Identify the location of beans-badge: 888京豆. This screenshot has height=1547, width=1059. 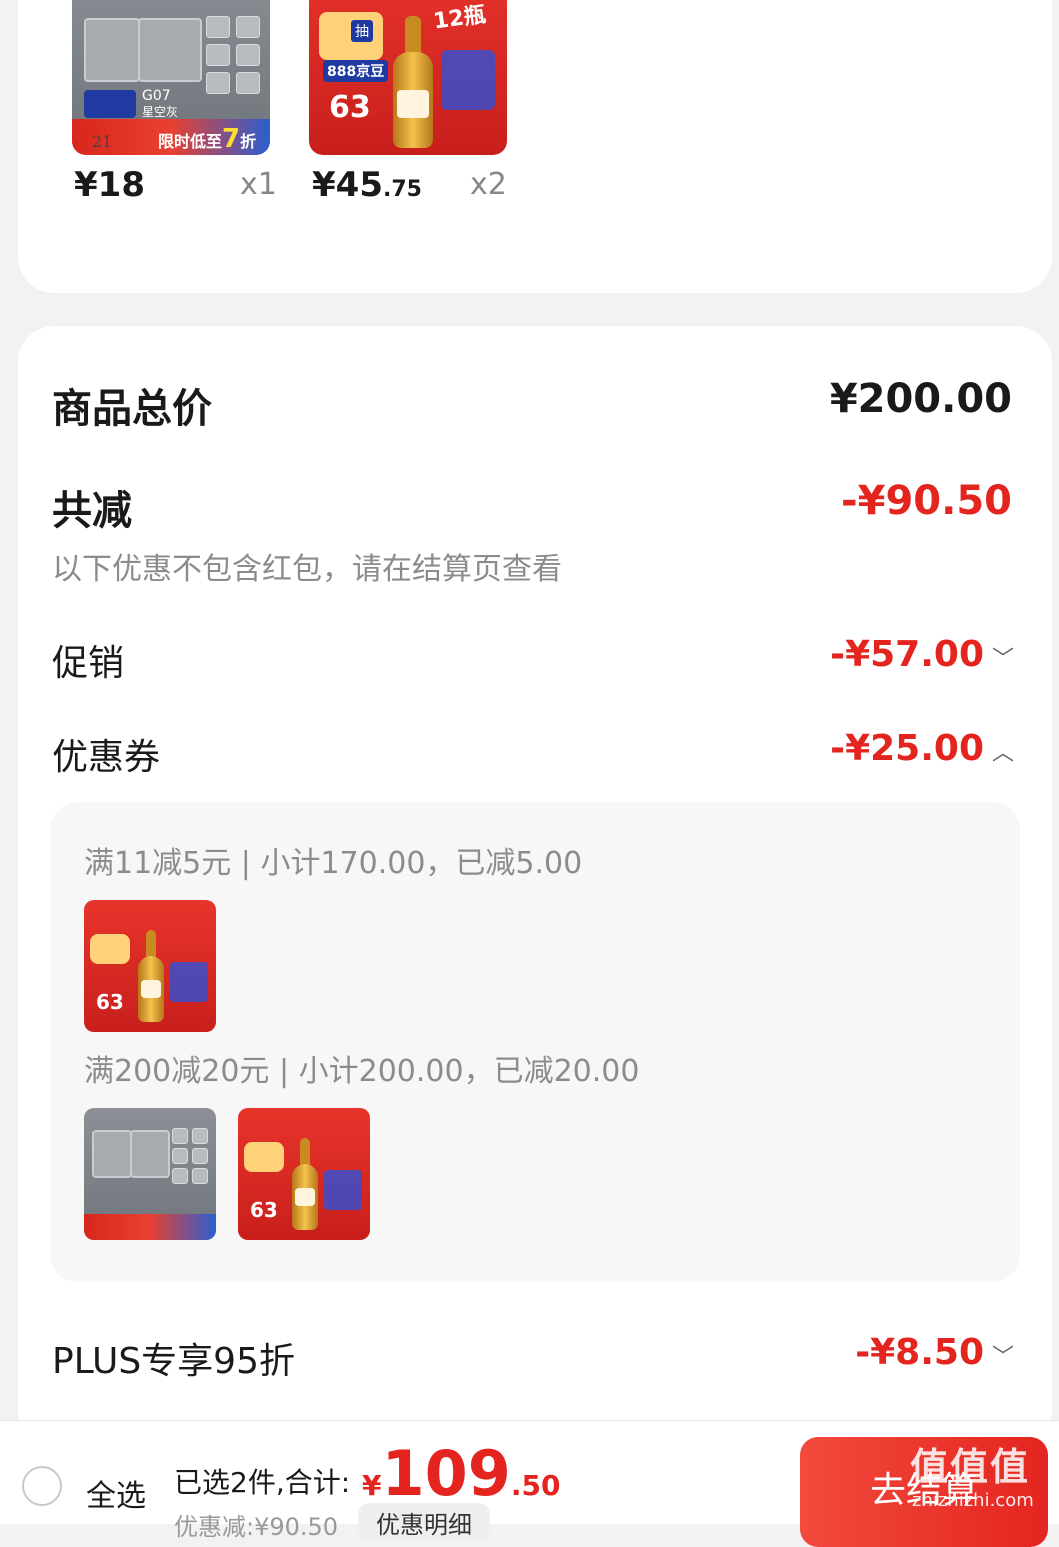
(356, 71).